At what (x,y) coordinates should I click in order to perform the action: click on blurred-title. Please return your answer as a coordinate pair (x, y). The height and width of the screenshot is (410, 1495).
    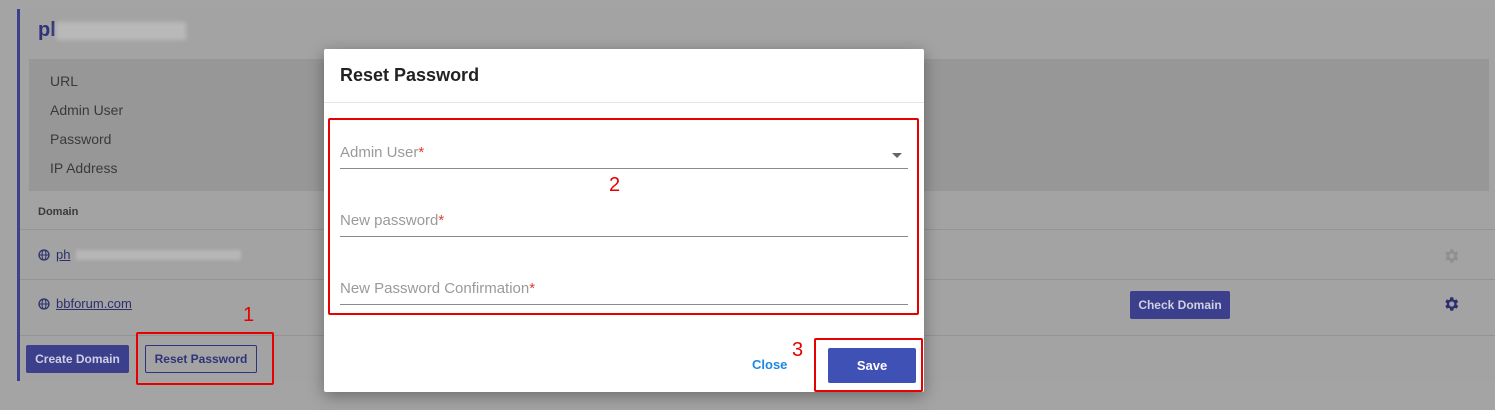
    Looking at the image, I should click on (120, 30).